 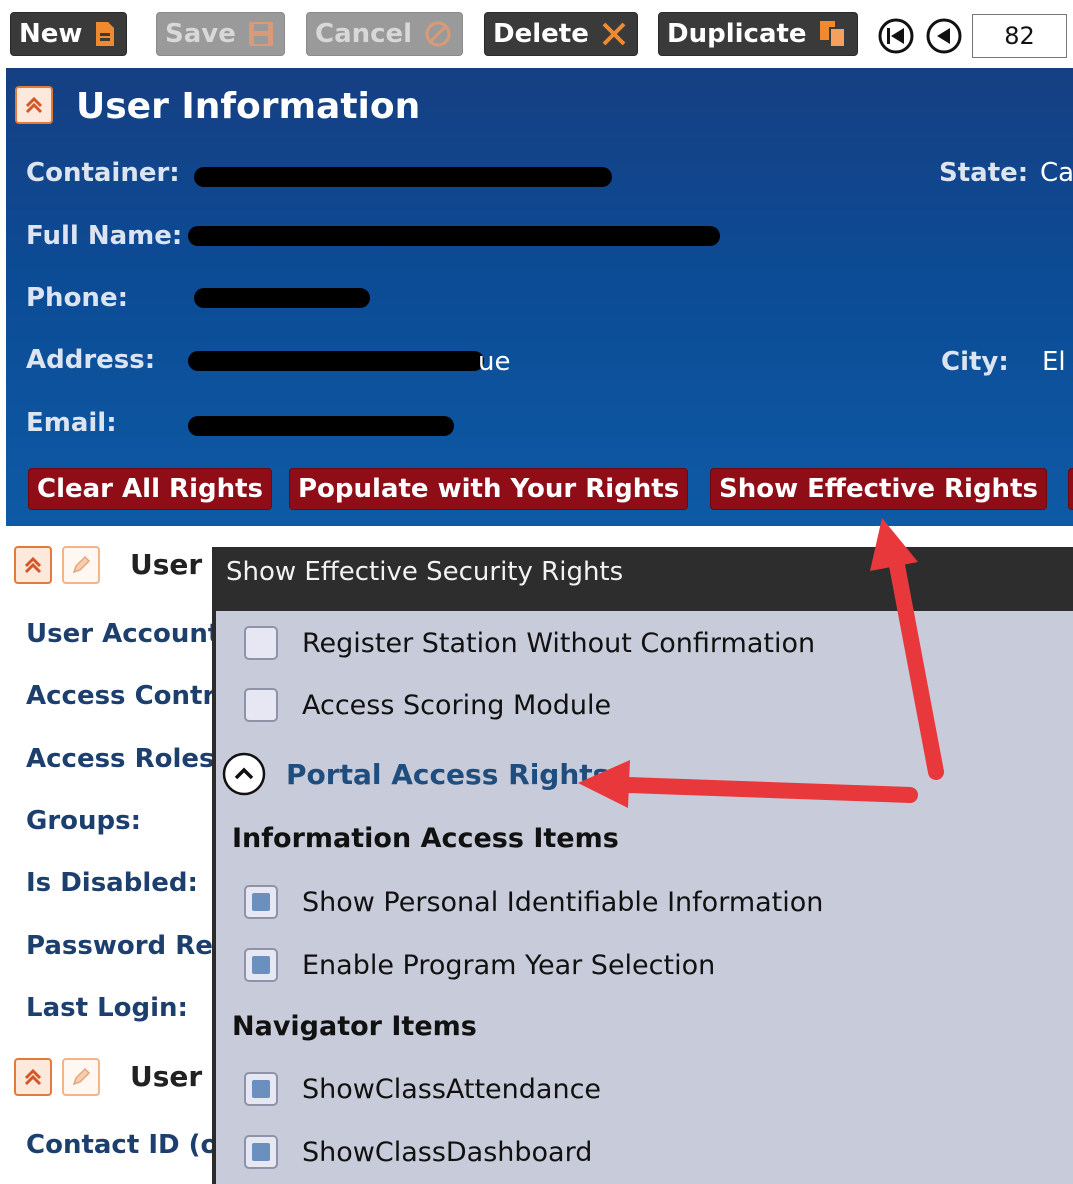 I want to click on info-access-heading: Information Access Items, so click(x=425, y=838).